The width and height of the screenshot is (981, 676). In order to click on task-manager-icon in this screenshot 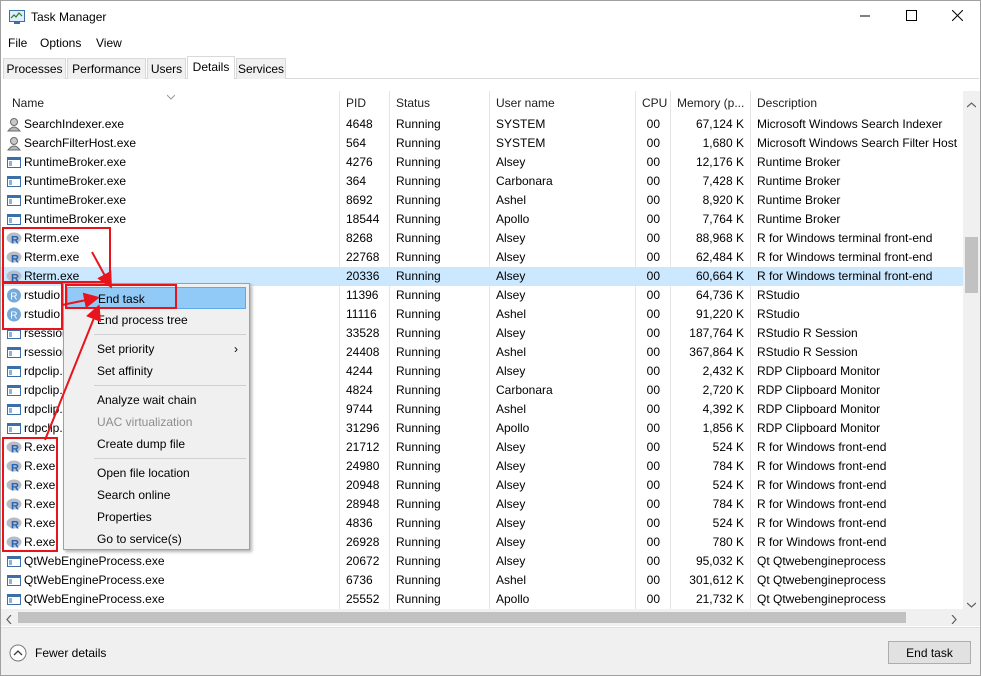, I will do `click(17, 17)`.